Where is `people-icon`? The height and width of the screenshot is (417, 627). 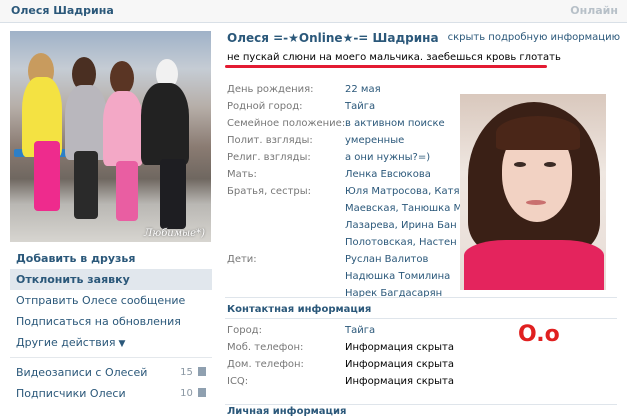 people-icon is located at coordinates (202, 392).